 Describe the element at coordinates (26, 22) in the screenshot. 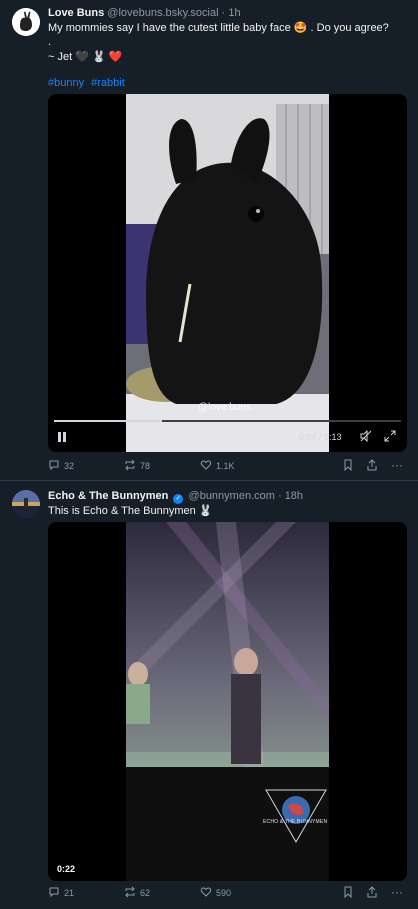

I see `avatar-love-buns` at that location.